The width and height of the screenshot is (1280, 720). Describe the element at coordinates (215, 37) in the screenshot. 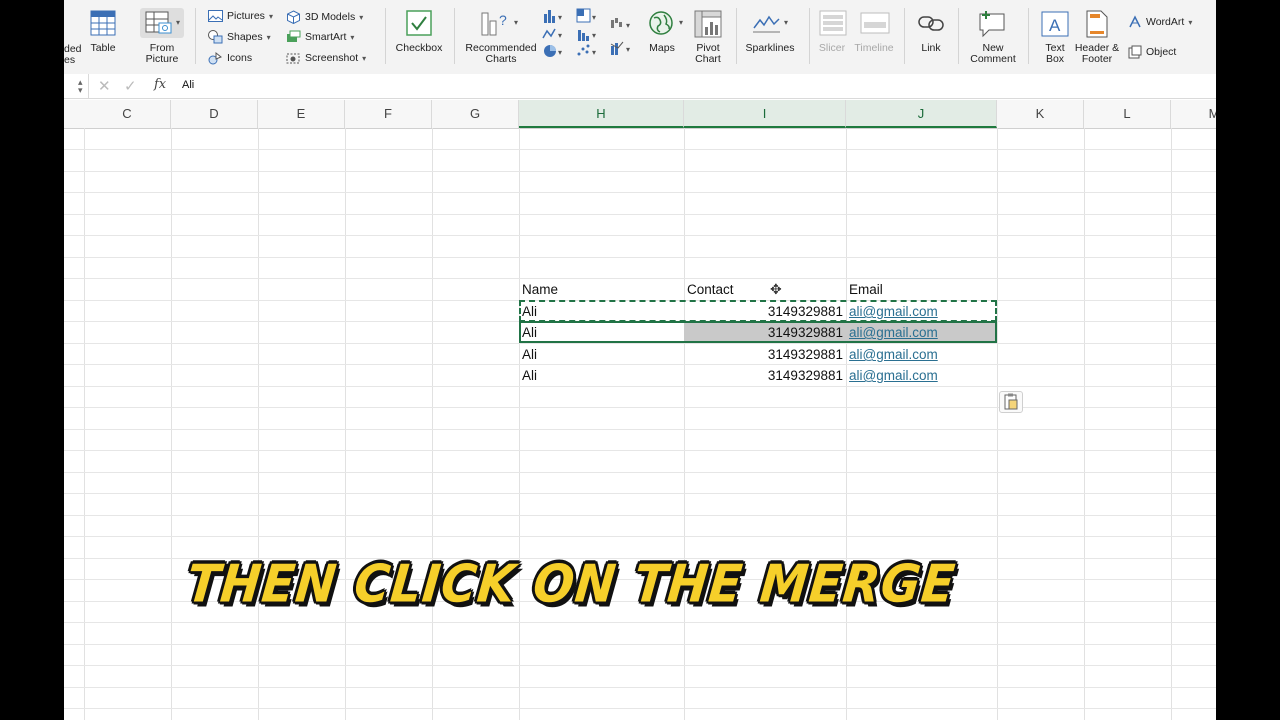

I see `shapes-icon` at that location.